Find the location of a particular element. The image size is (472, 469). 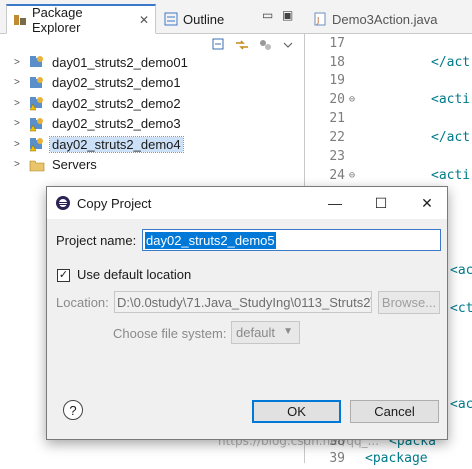

svg-text: J is located at coordinates (317, 20).